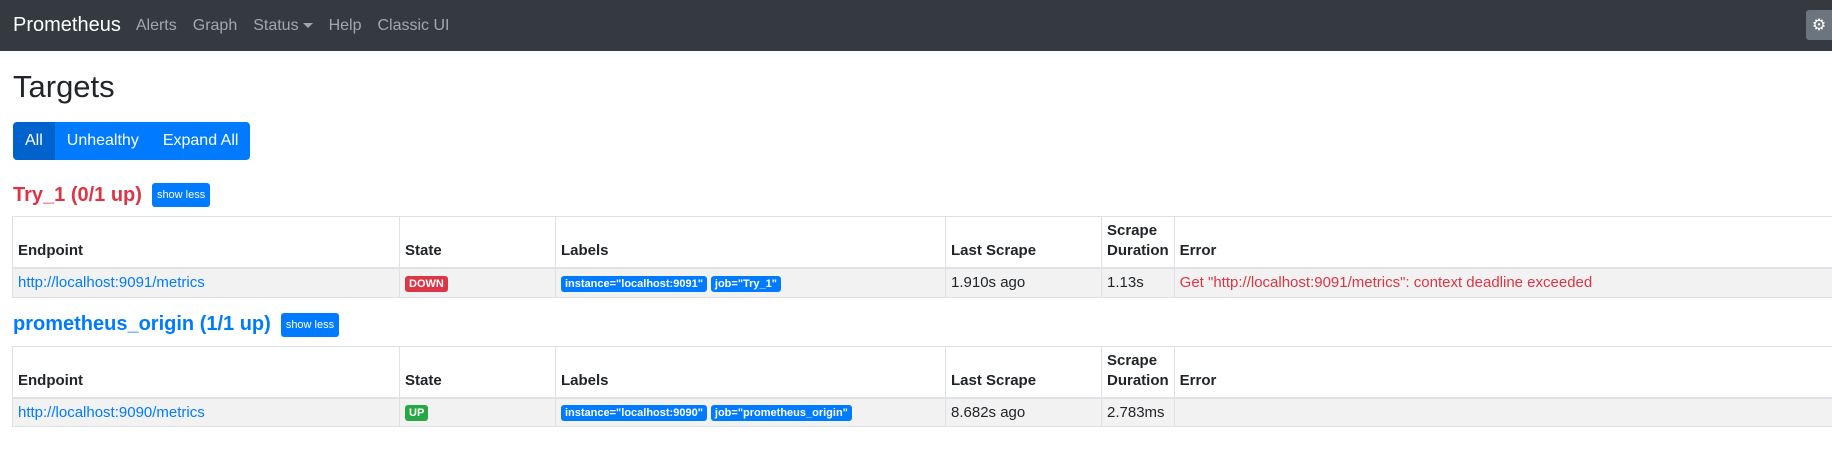  What do you see at coordinates (111, 282) in the screenshot?
I see `endpoint-link: http://localhost:9091/metrics` at bounding box center [111, 282].